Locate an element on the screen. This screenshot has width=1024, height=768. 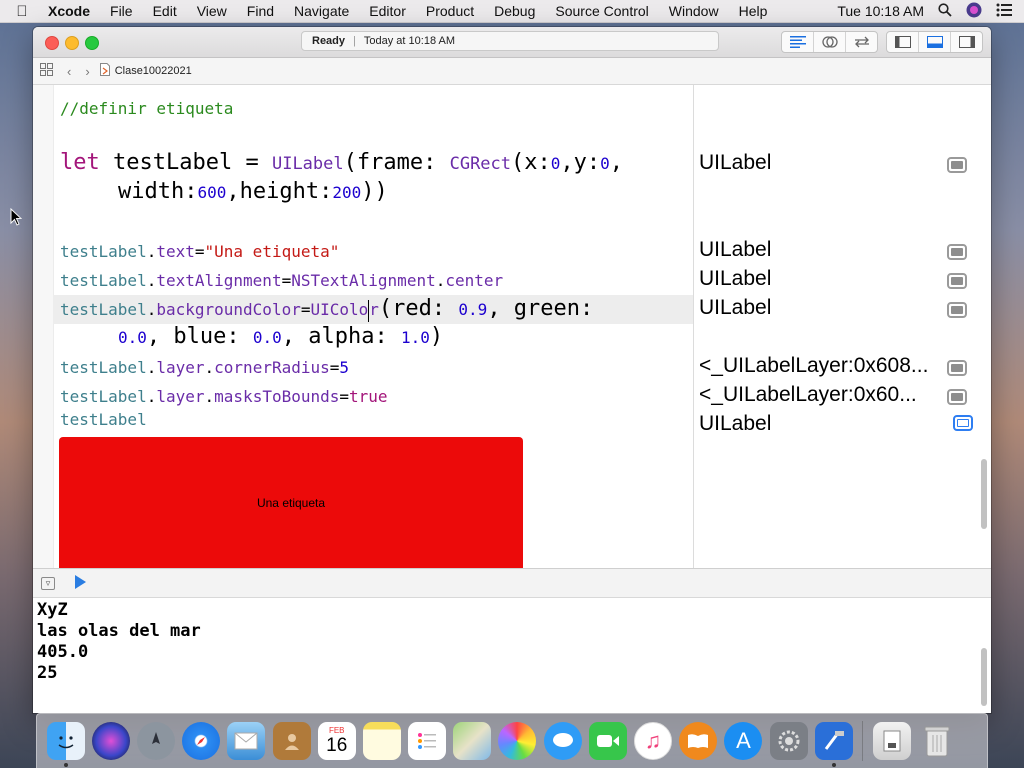
results-scrollbar is located at coordinates (984, 494).